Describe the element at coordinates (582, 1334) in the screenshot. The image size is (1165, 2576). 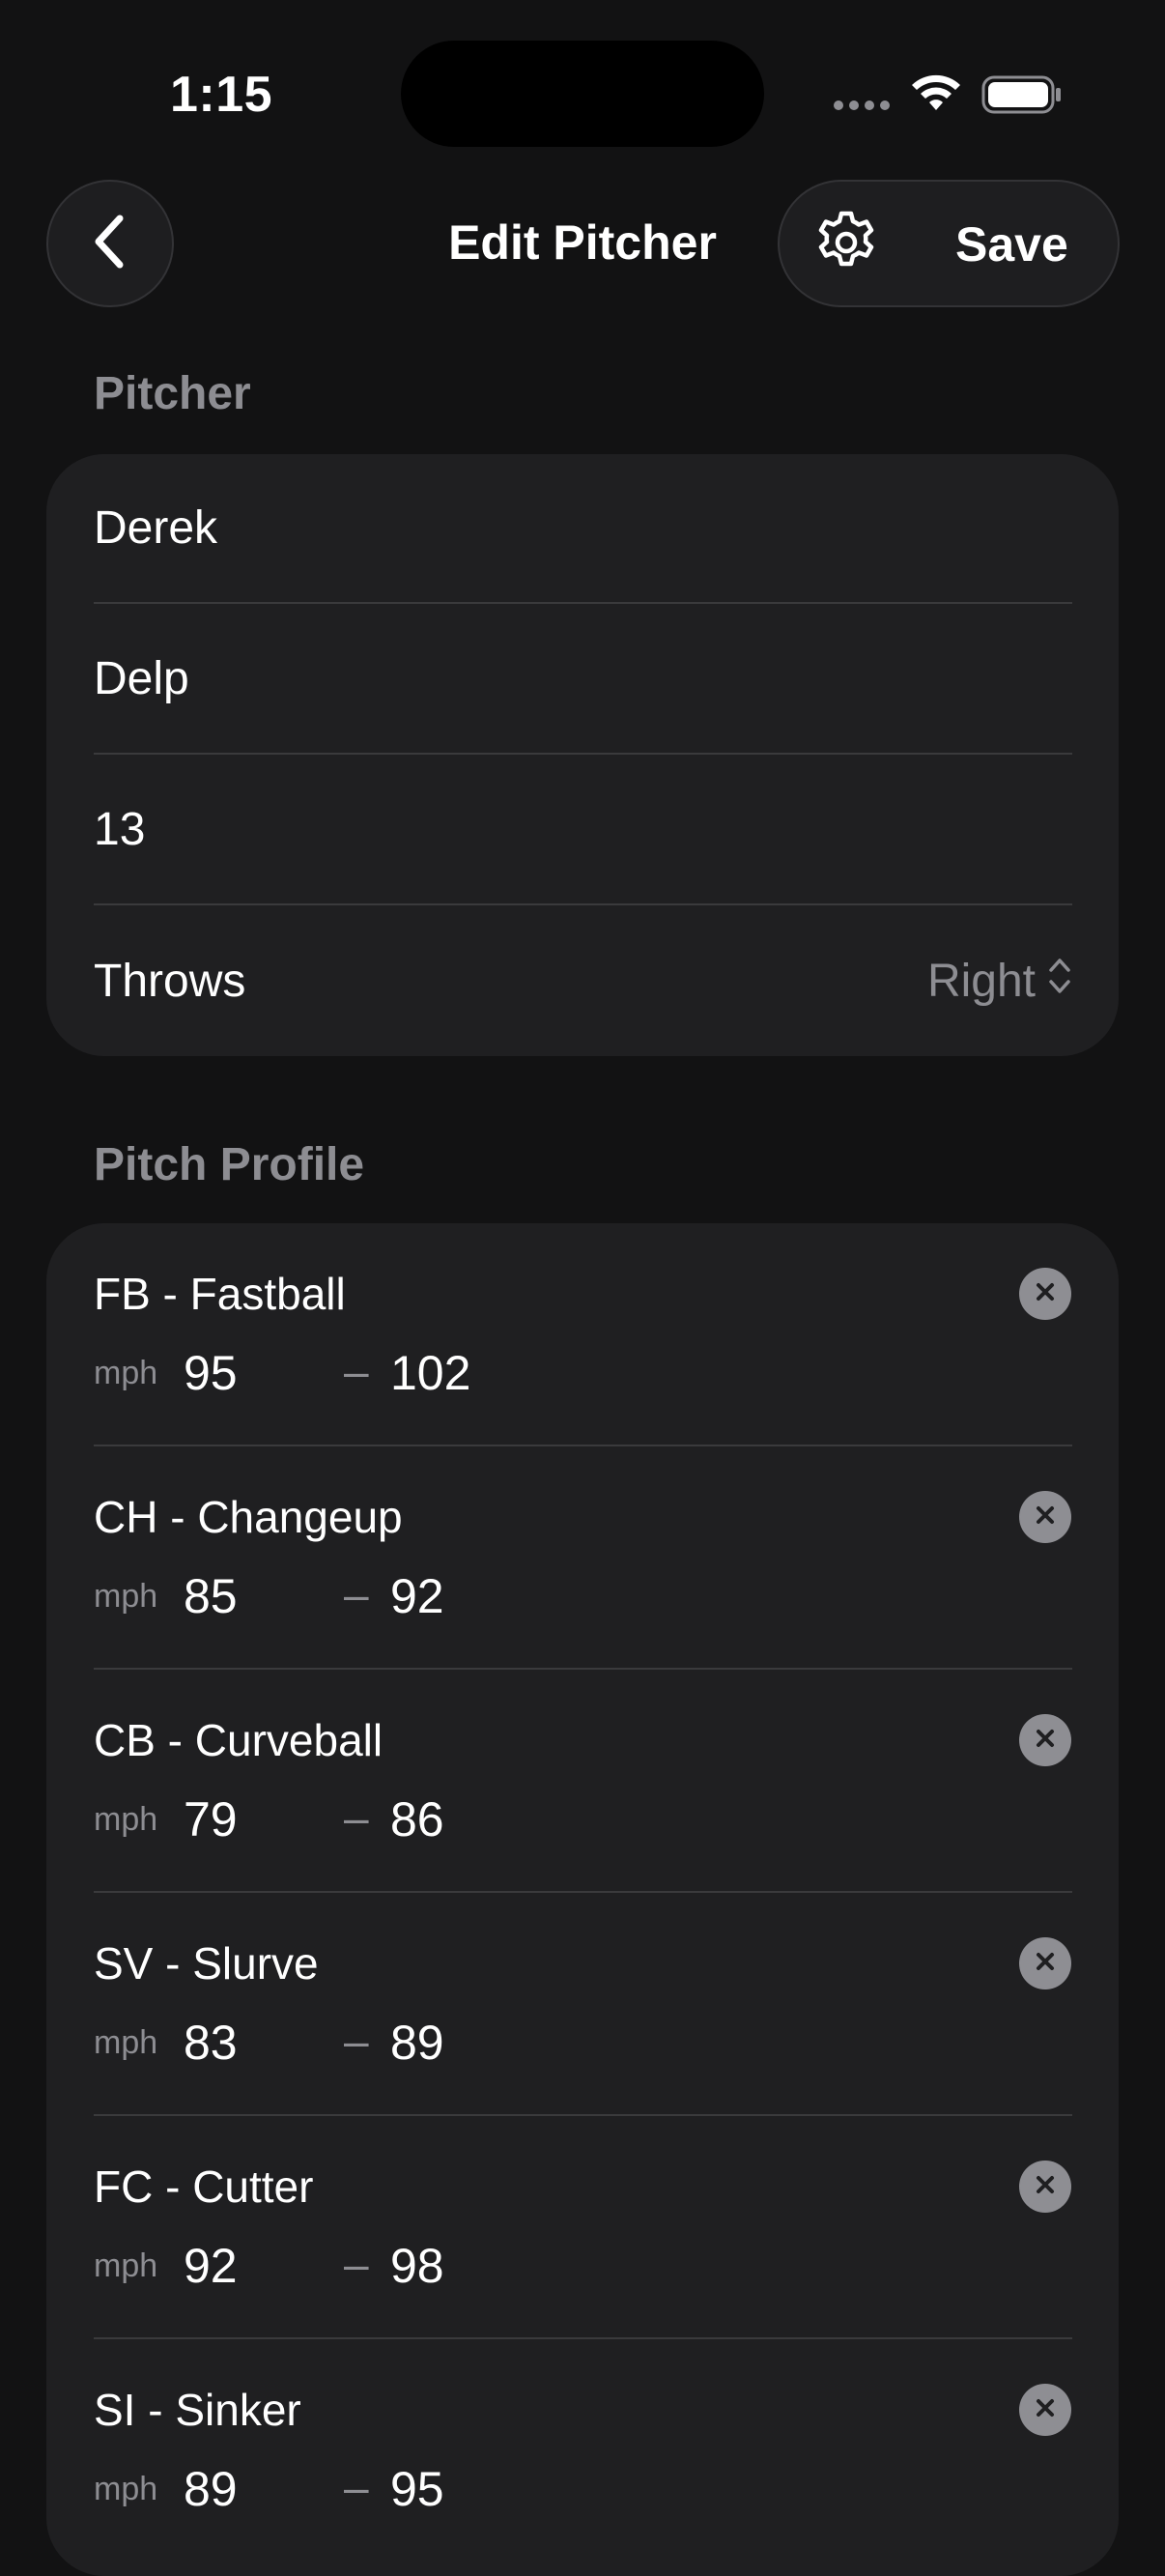
I see `pitch-row: FB - Fastball mph 95 – 102` at that location.